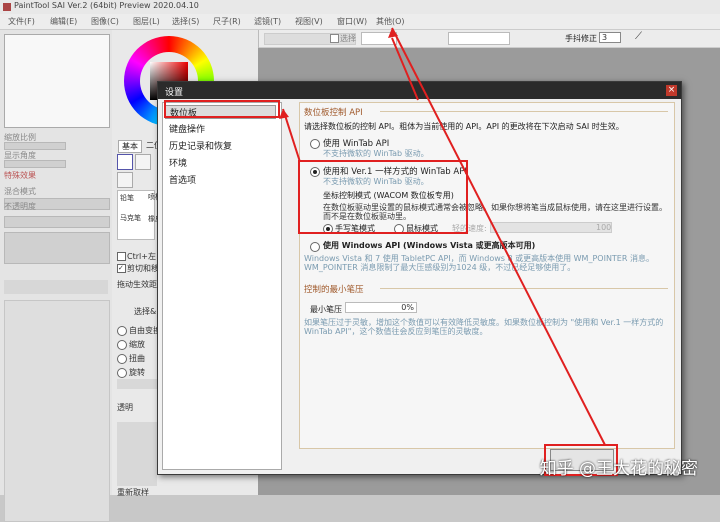 Image resolution: width=720 pixels, height=522 pixels. Describe the element at coordinates (405, 69) in the screenshot. I see `arrow-to-ver1` at that location.